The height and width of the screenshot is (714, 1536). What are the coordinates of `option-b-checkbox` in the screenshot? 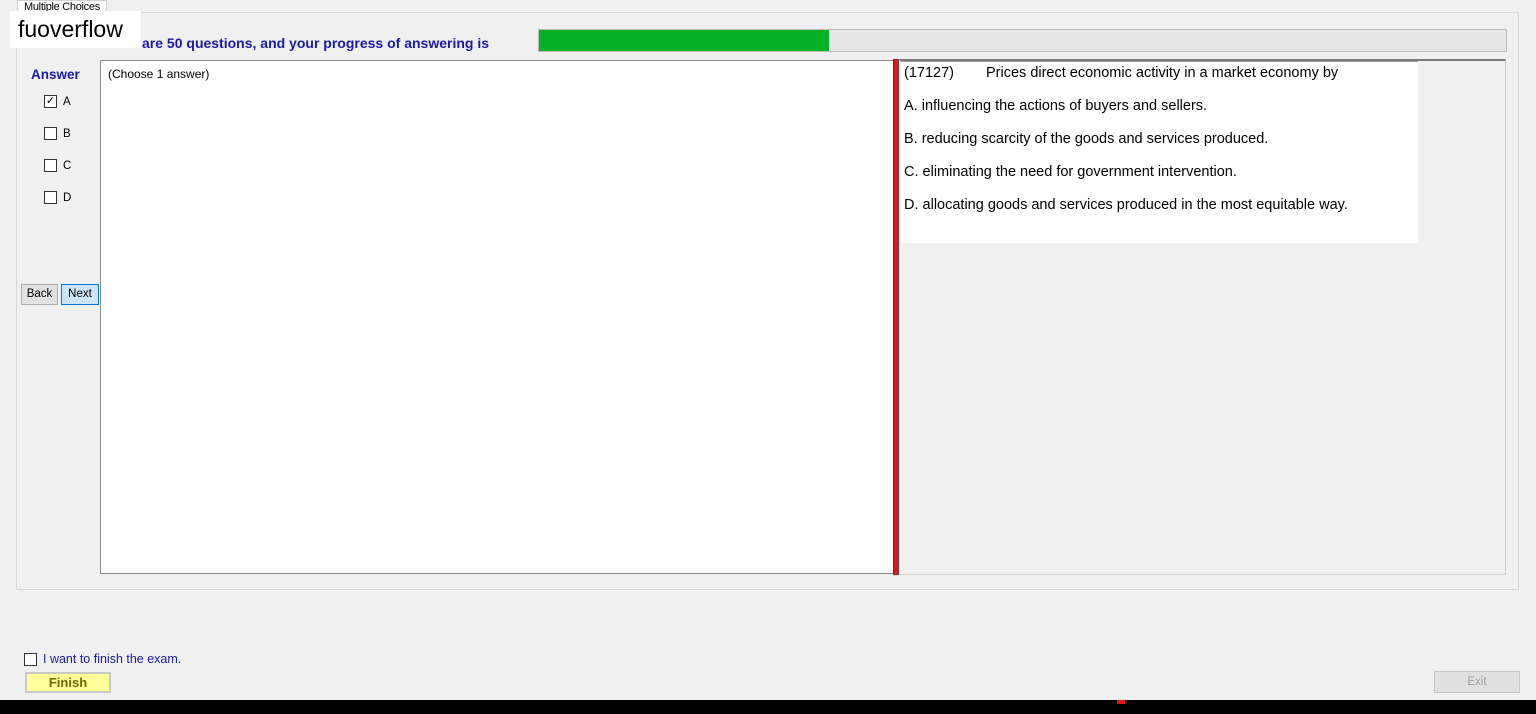 It's located at (50, 133).